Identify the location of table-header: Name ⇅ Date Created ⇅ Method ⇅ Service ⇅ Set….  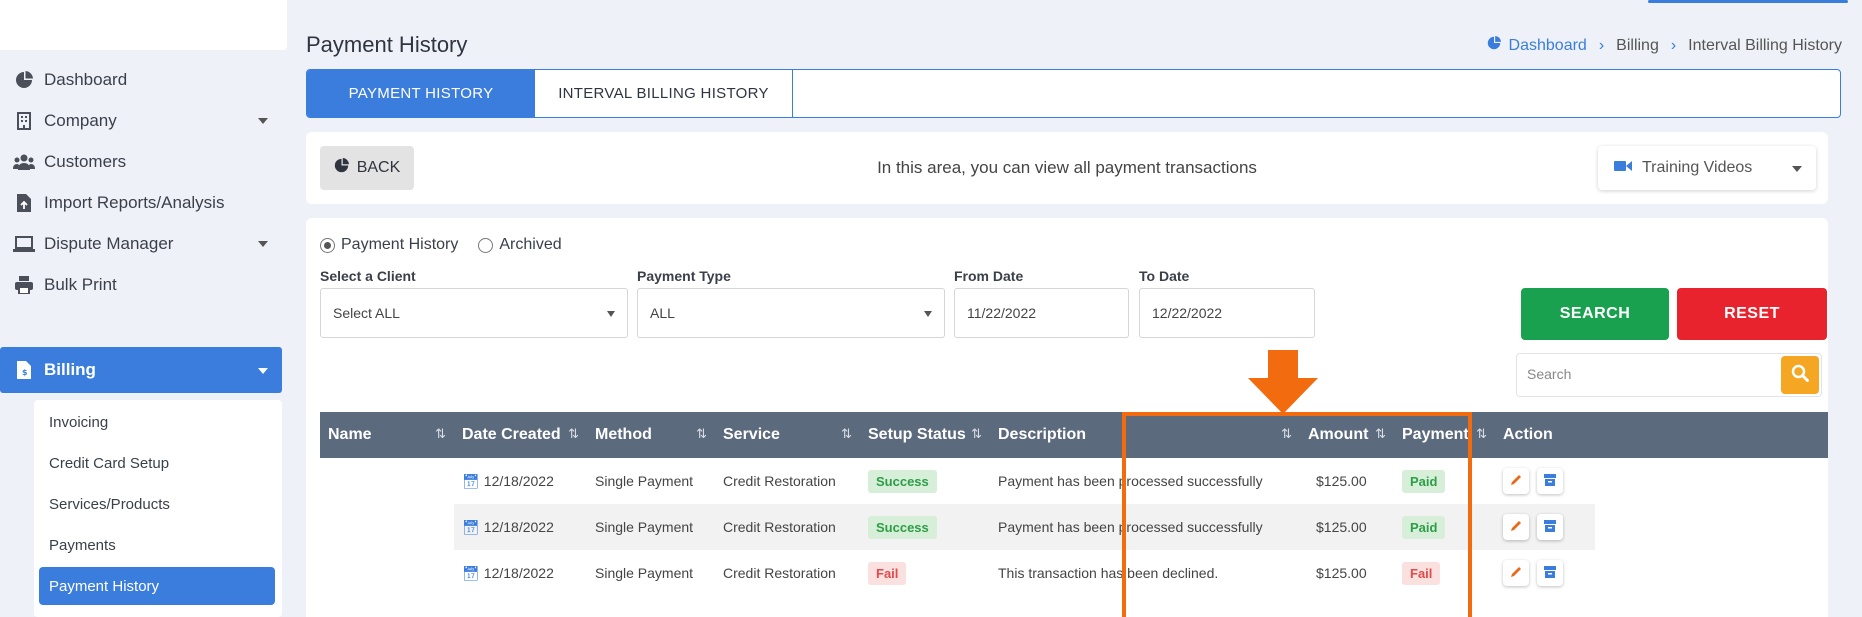
(1074, 435).